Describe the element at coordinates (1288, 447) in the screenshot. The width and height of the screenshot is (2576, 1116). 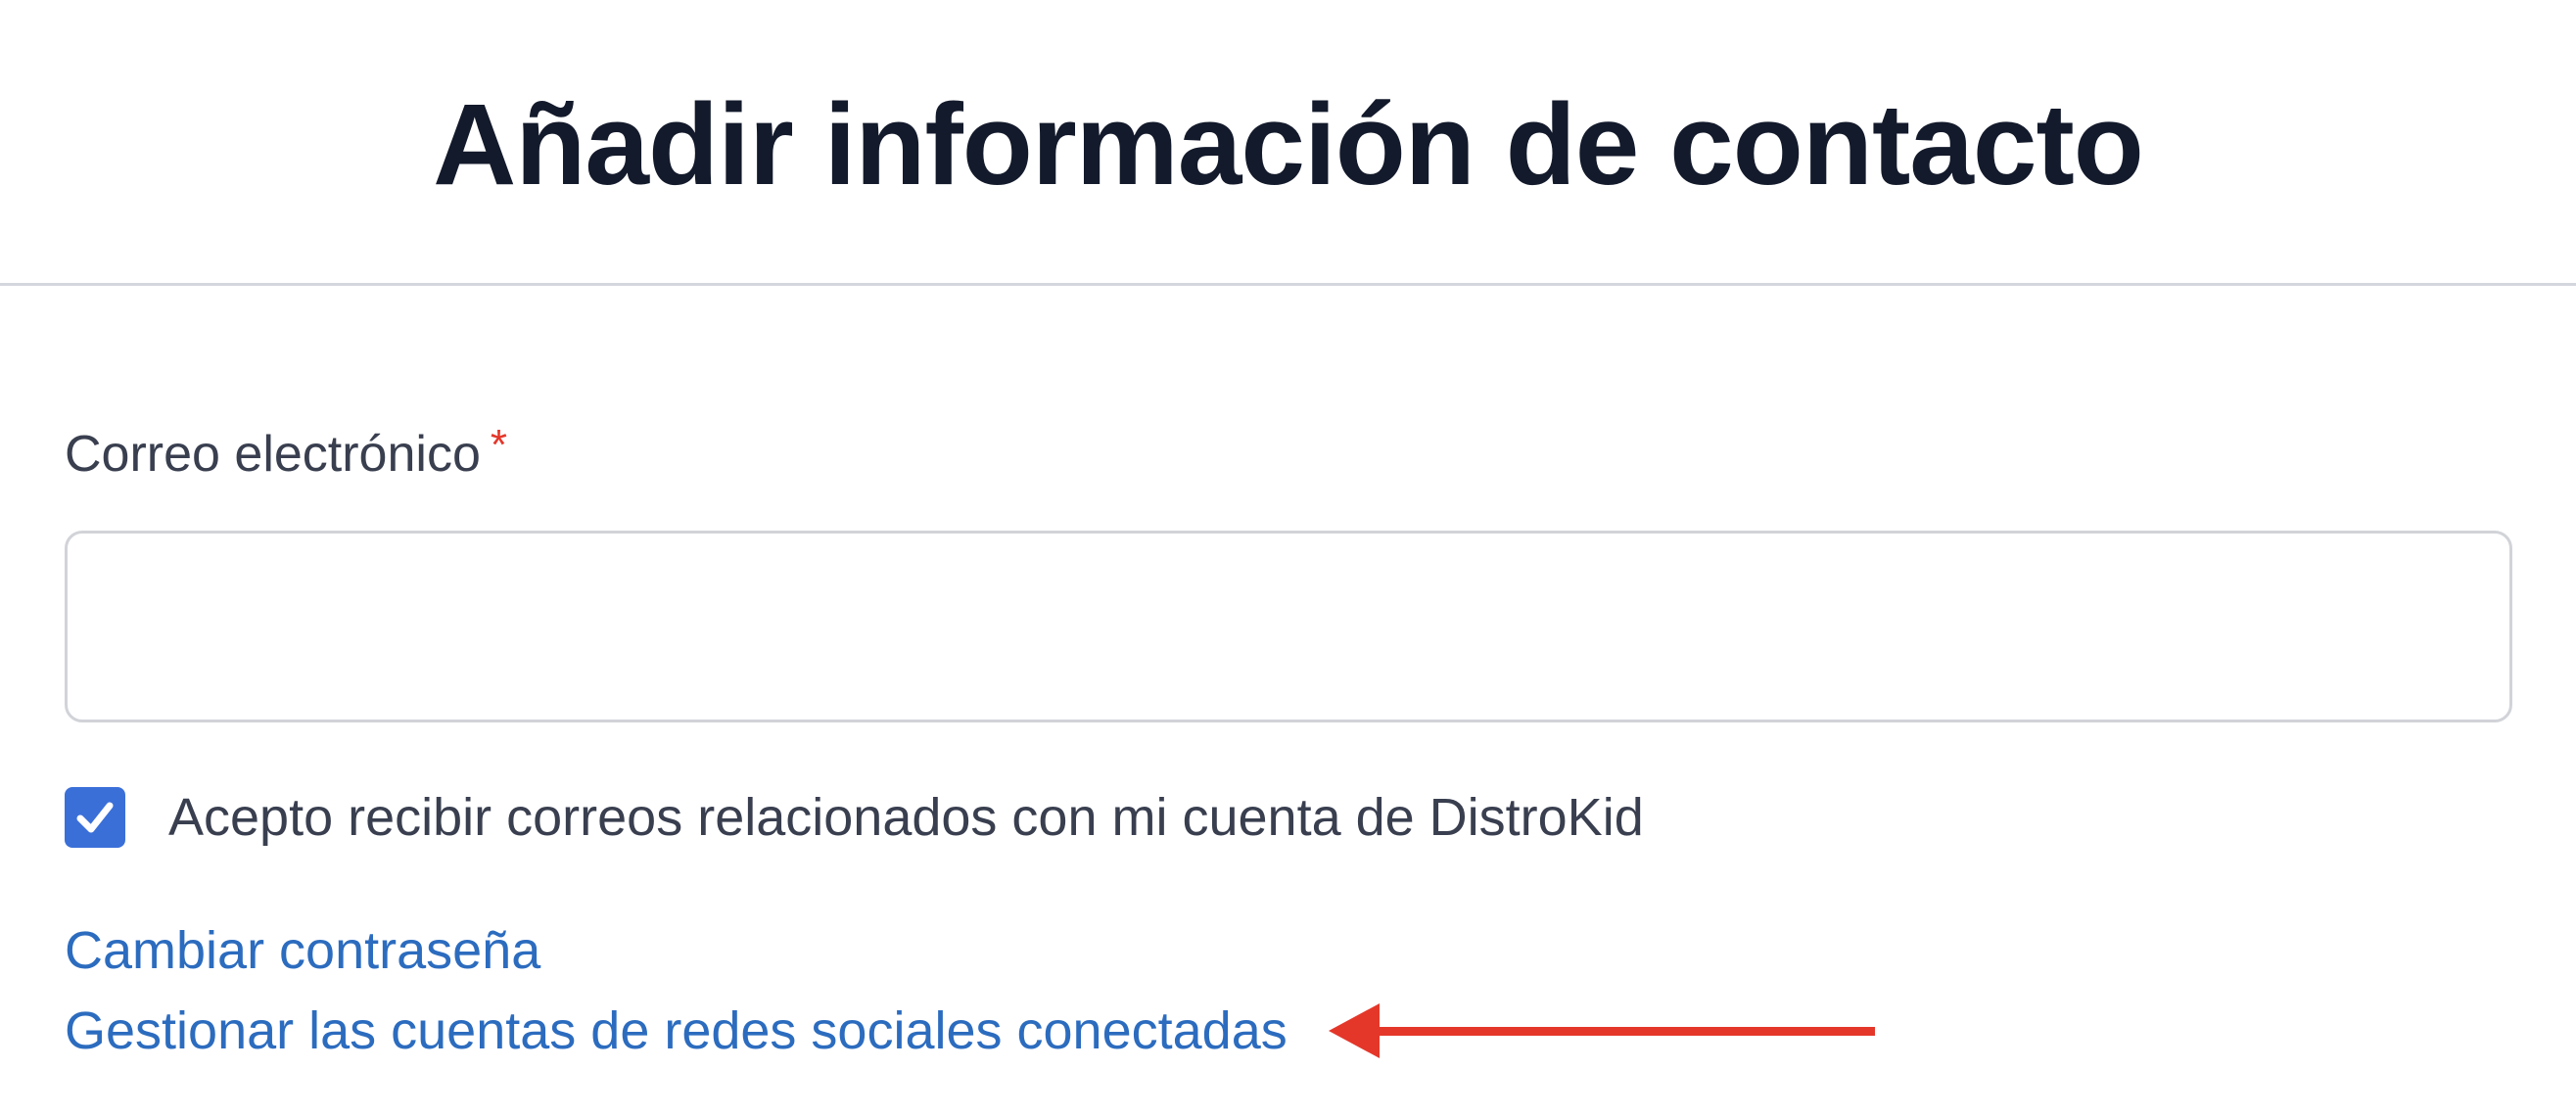
I see `email-field-label: Correo electrónico *` at that location.